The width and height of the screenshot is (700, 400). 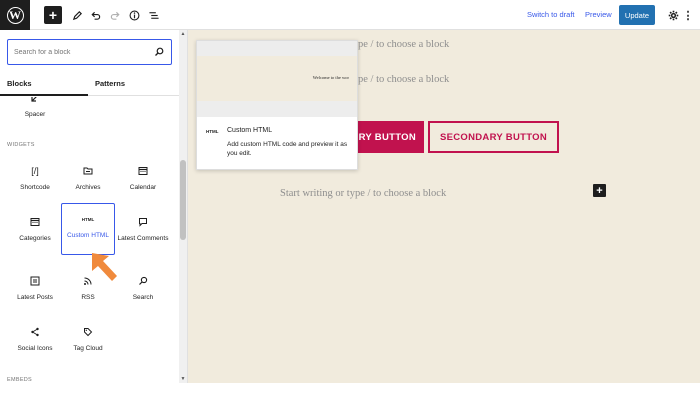 I want to click on undo-icon, so click(x=95, y=15).